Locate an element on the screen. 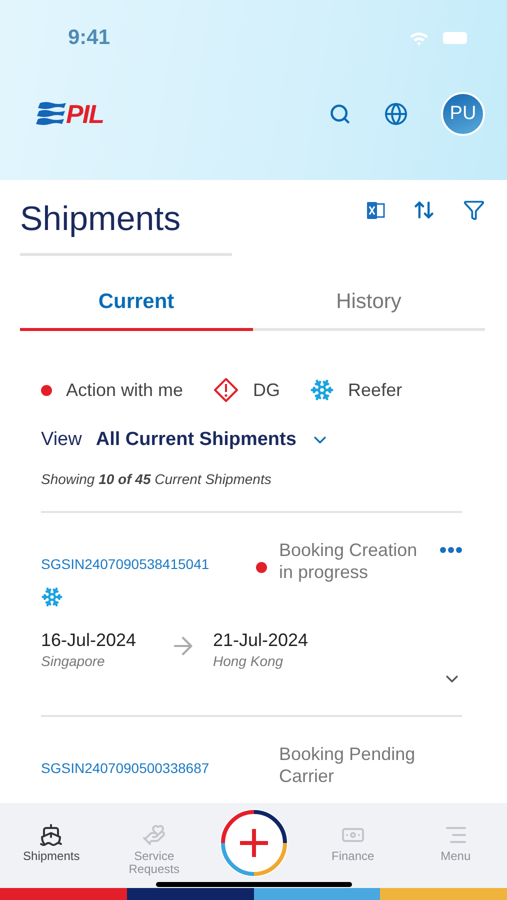  origin-port: Singapore is located at coordinates (73, 661).